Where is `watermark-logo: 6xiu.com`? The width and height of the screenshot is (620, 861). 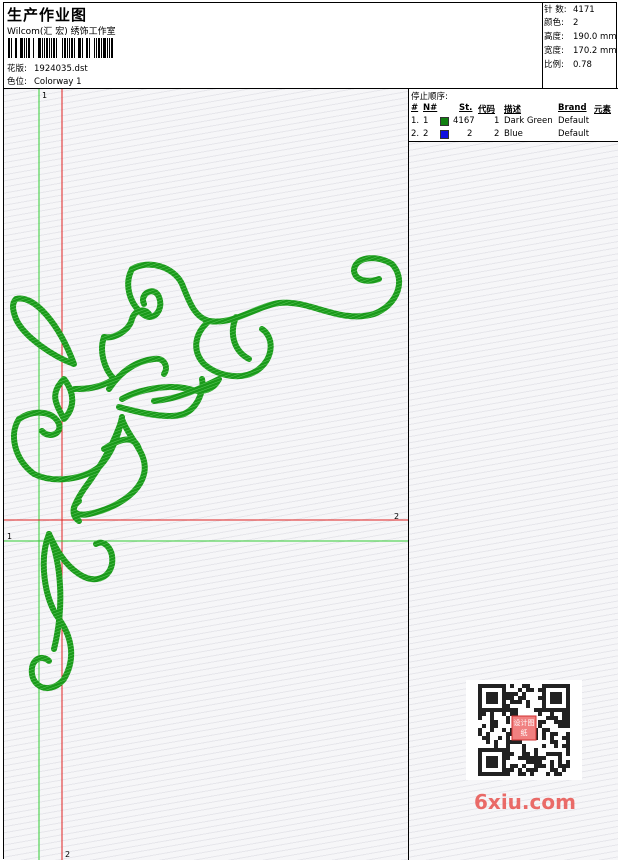
watermark-logo: 6xiu.com is located at coordinates (525, 802).